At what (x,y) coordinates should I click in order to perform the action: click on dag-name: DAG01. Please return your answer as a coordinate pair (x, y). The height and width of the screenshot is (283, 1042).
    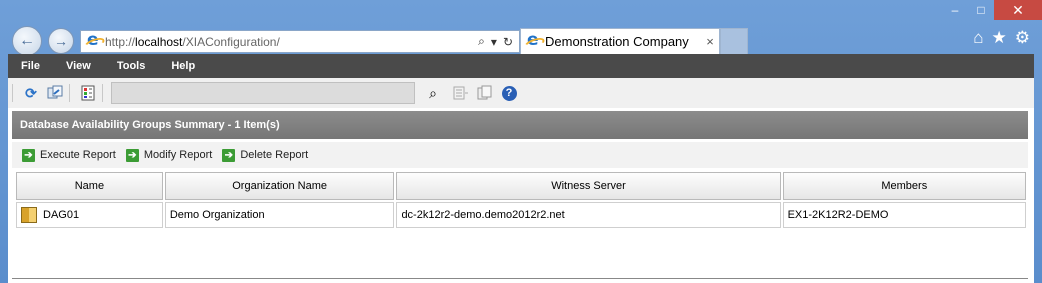
    Looking at the image, I should click on (61, 214).